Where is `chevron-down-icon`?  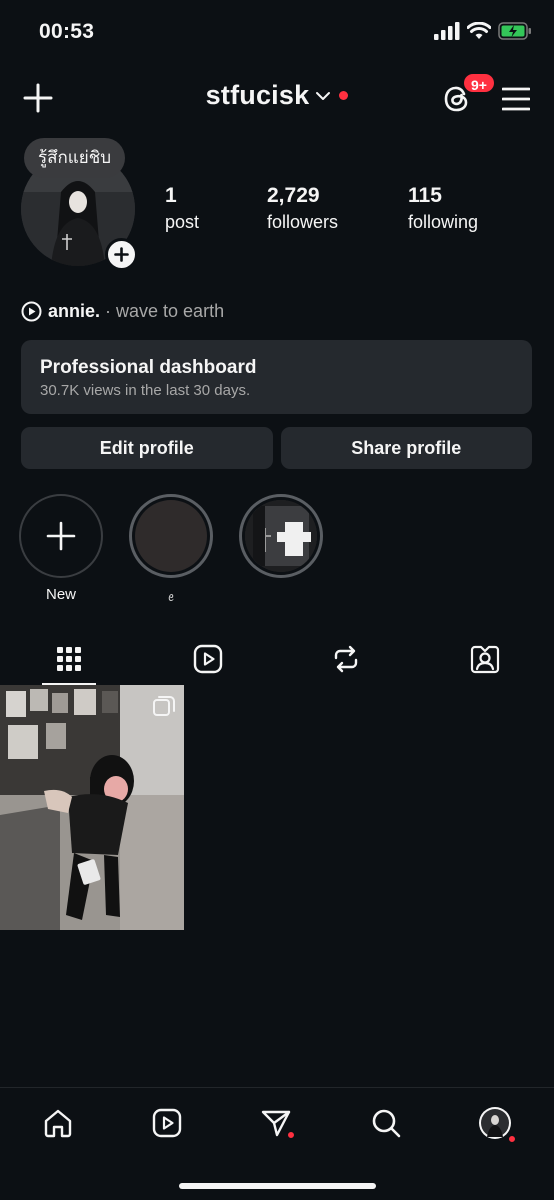 chevron-down-icon is located at coordinates (323, 96).